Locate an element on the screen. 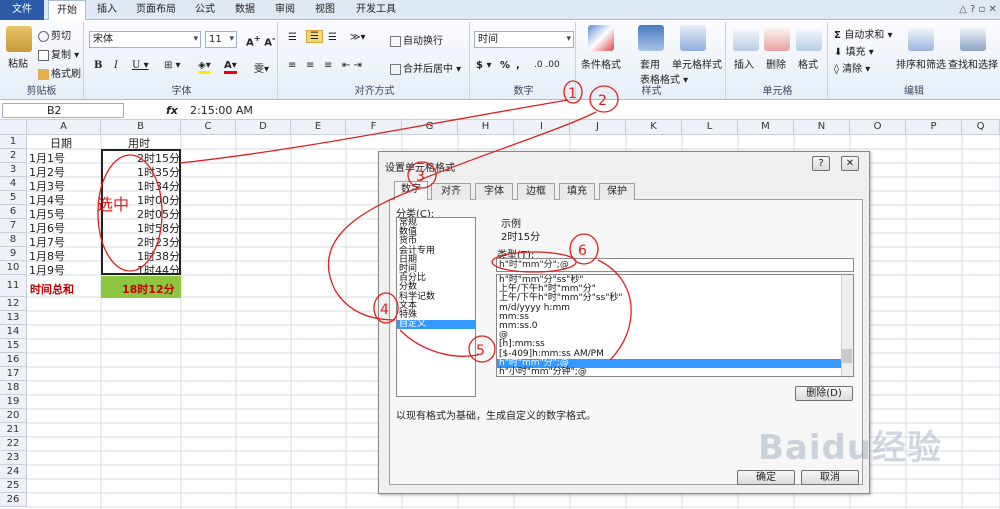 Image resolution: width=1000 pixels, height=509 pixels. align-center-button: ≡ is located at coordinates (310, 65).